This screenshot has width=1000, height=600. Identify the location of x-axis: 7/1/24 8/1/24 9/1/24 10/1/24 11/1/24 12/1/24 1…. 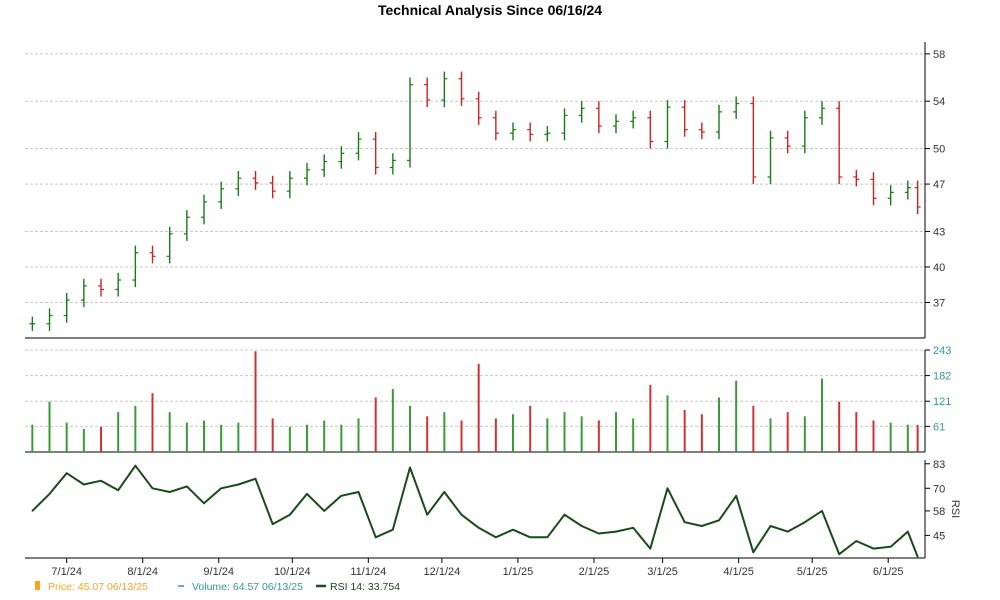
(477, 568).